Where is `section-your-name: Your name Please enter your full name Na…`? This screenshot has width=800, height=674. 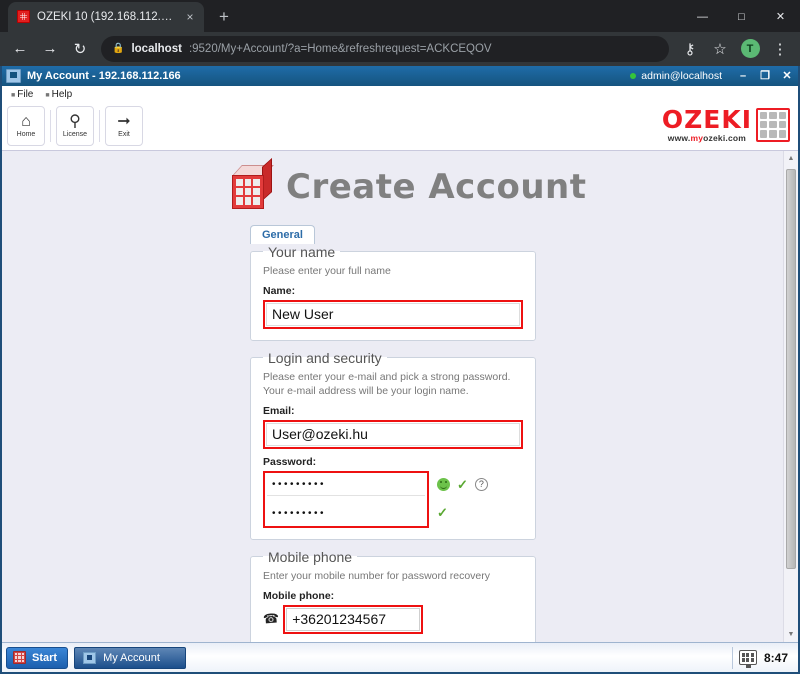
section-your-name: Your name Please enter your full name Na… is located at coordinates (393, 292).